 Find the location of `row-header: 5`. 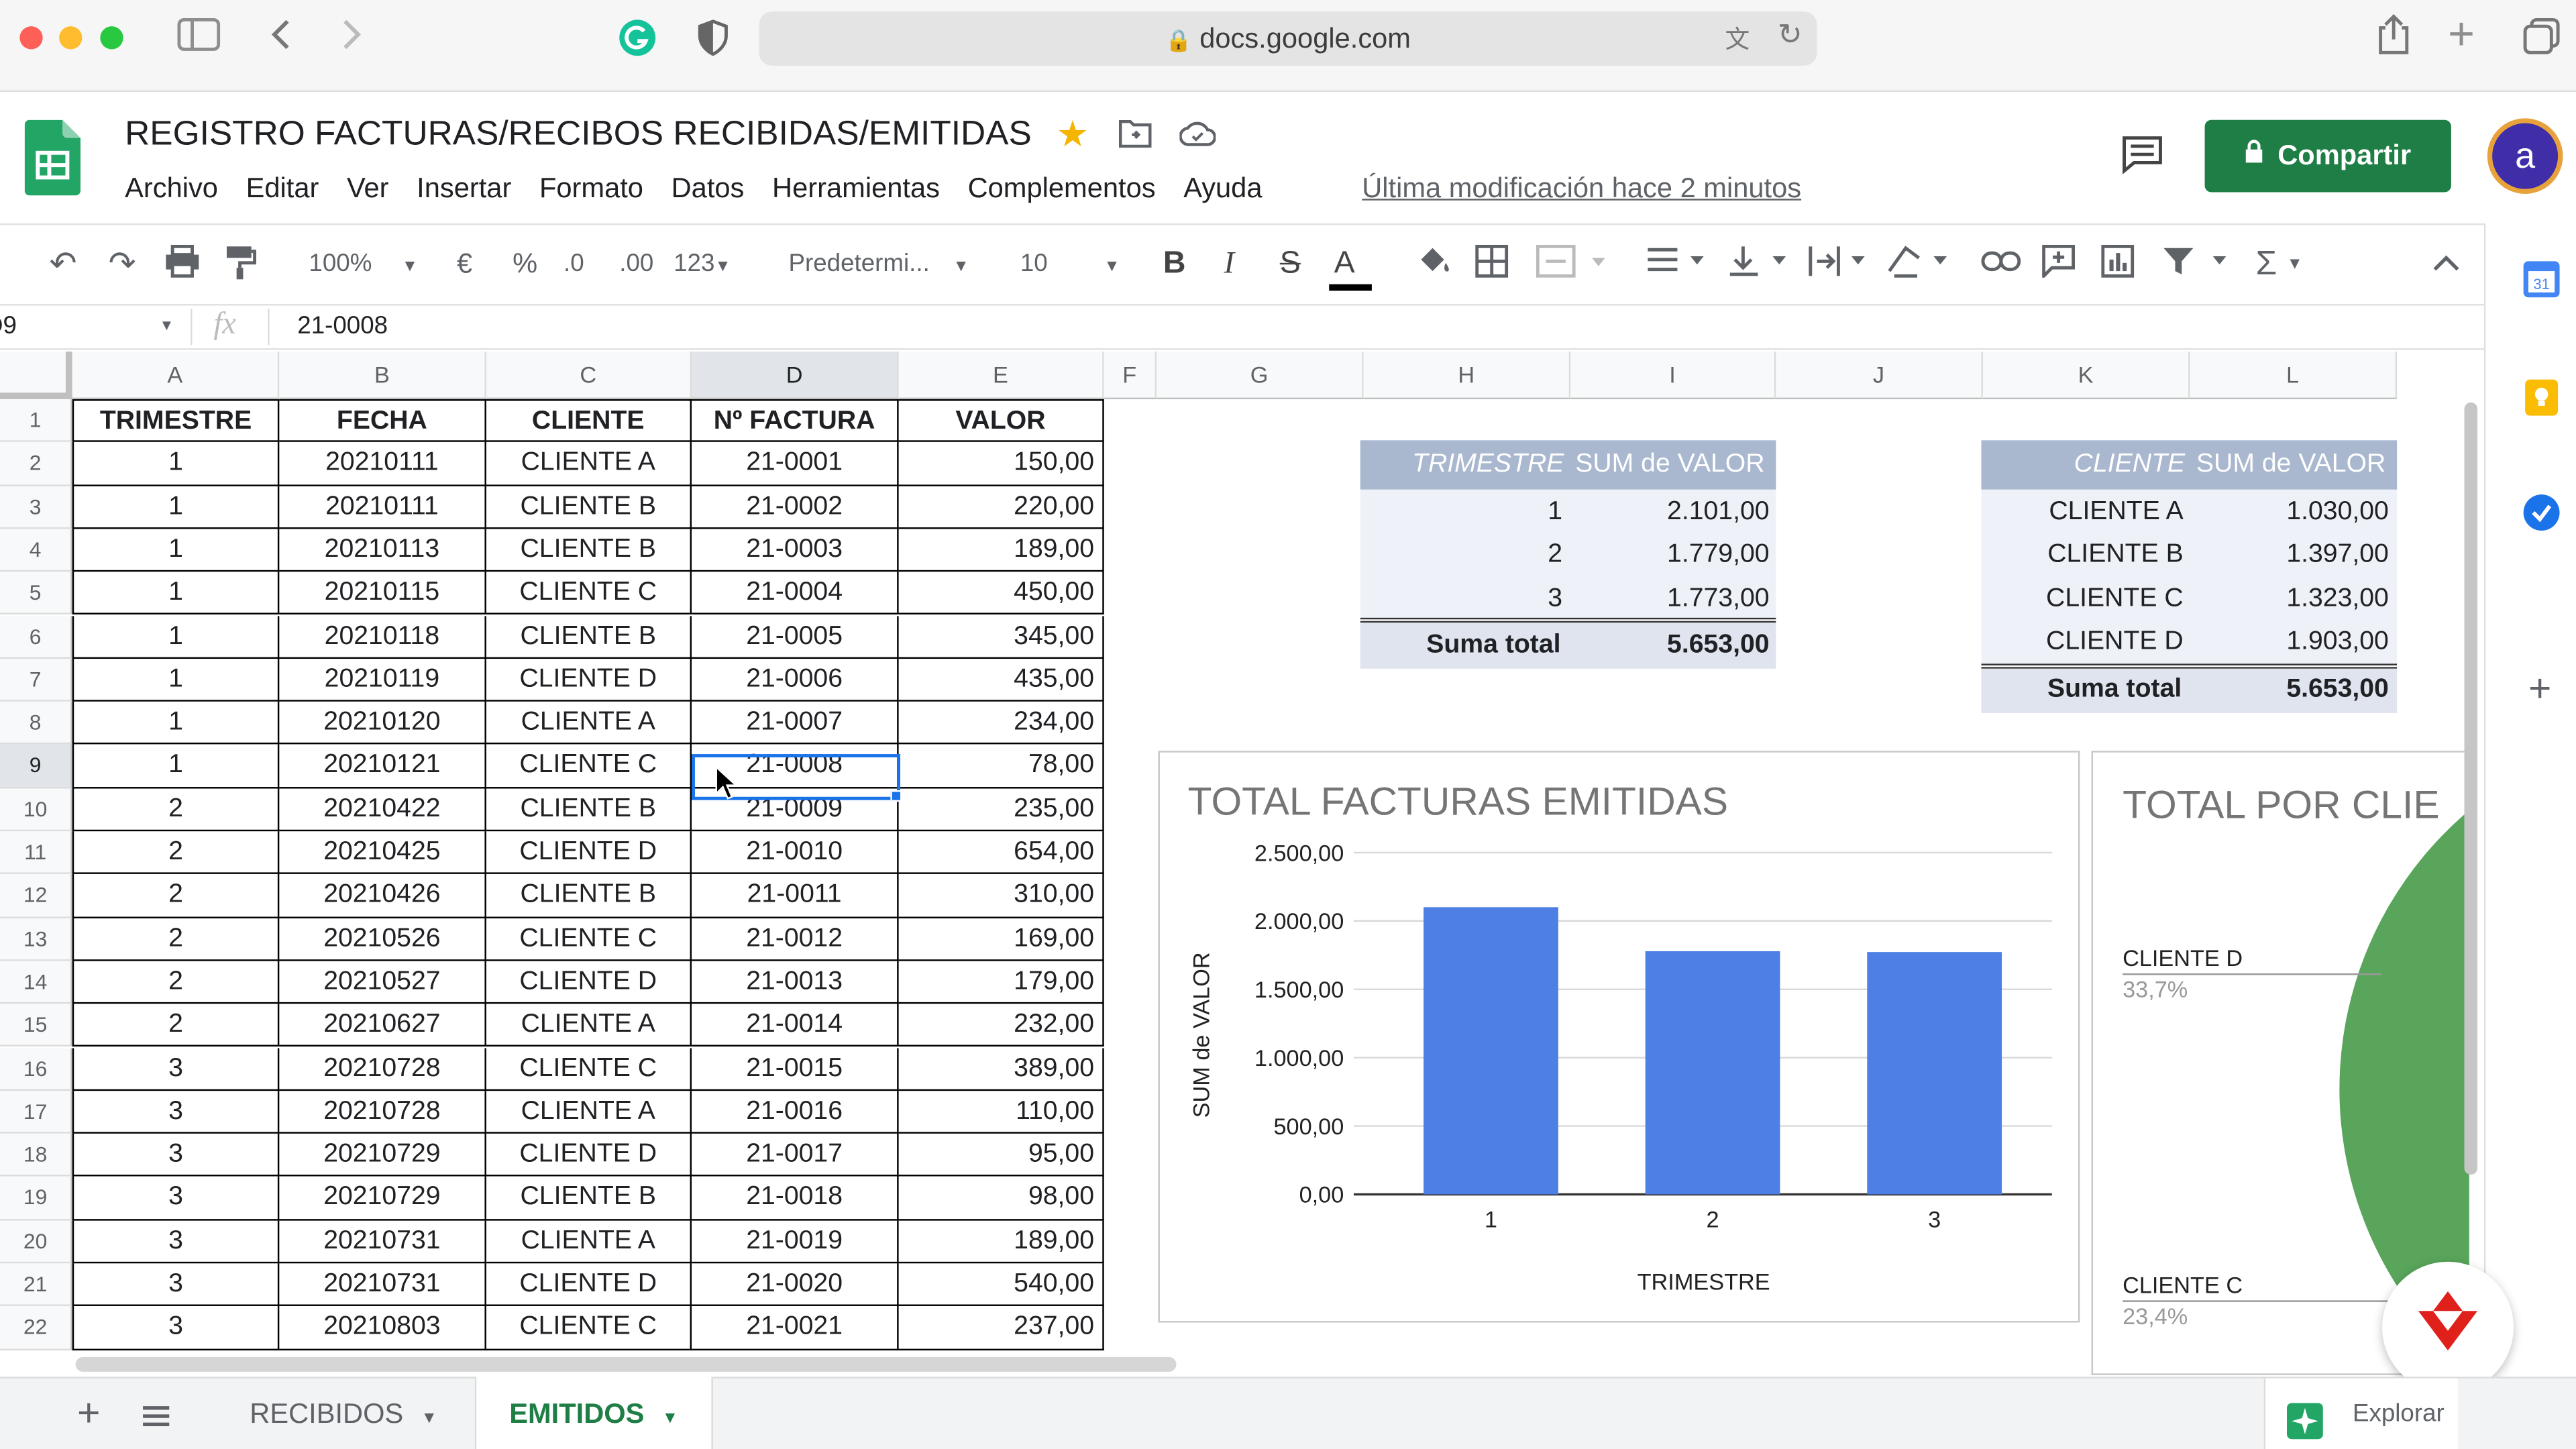

row-header: 5 is located at coordinates (36, 594).